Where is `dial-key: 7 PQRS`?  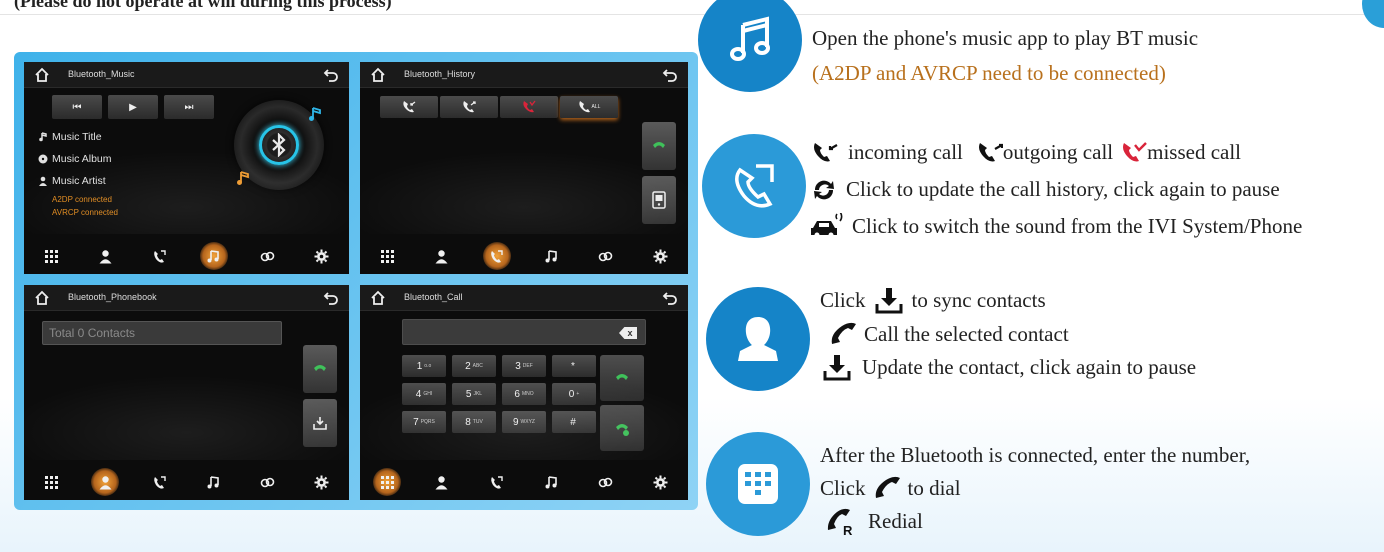 dial-key: 7 PQRS is located at coordinates (424, 422).